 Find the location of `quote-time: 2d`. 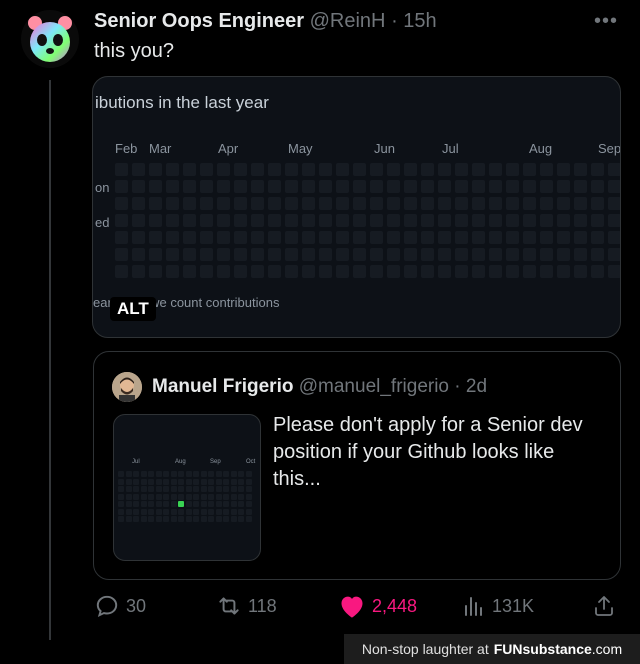

quote-time: 2d is located at coordinates (476, 386).